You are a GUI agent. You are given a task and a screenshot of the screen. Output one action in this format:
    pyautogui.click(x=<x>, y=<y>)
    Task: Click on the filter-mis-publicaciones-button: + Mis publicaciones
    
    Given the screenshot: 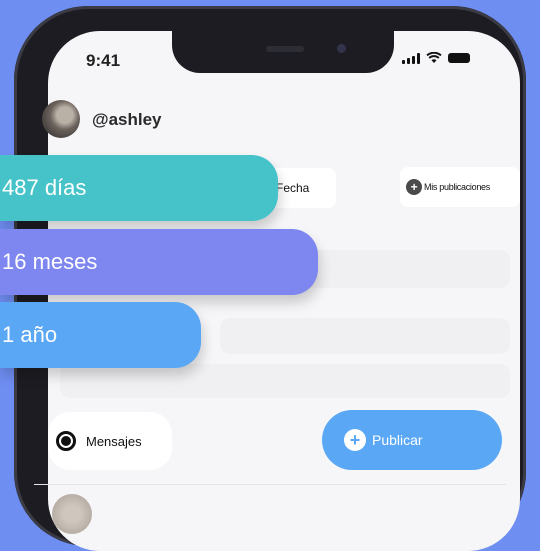 What is the action you would take?
    pyautogui.click(x=460, y=187)
    